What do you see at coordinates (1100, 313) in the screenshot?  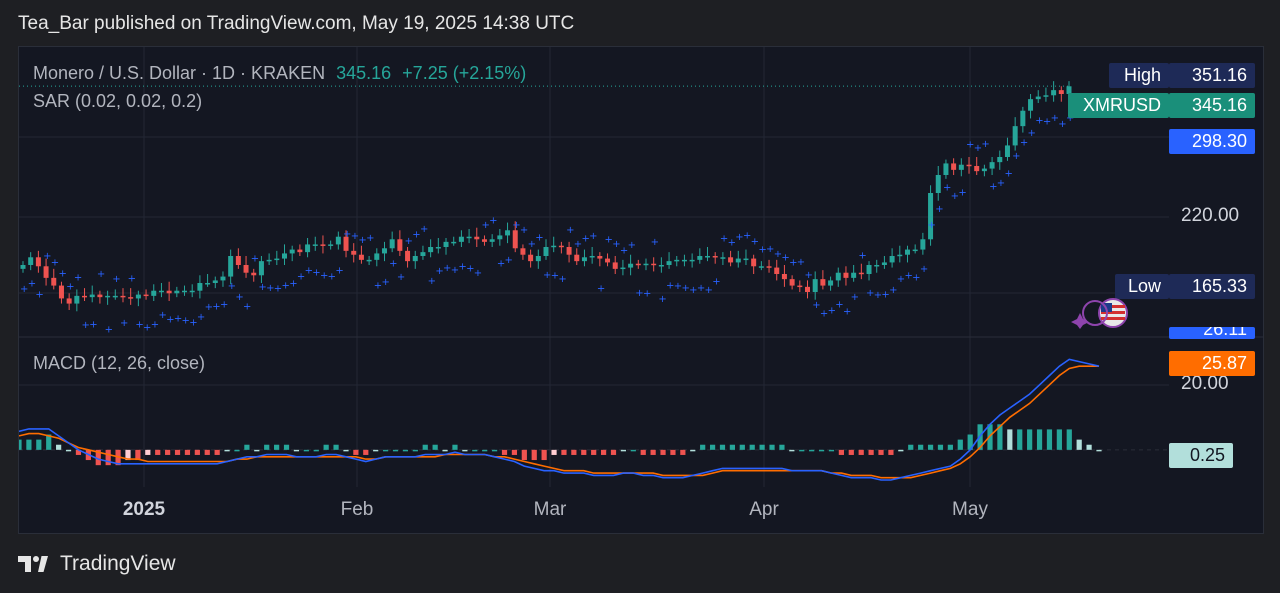 I see `event-icons` at bounding box center [1100, 313].